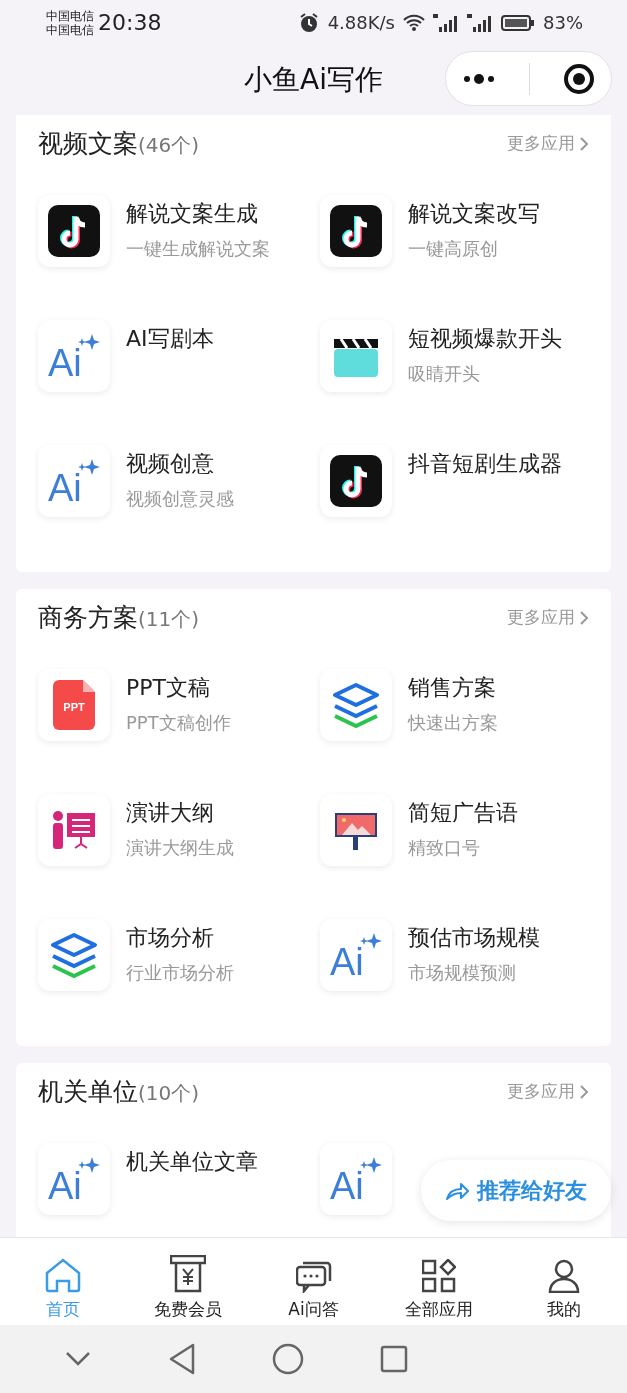 This screenshot has width=627, height=1393. I want to click on close-target-icon, so click(578, 78).